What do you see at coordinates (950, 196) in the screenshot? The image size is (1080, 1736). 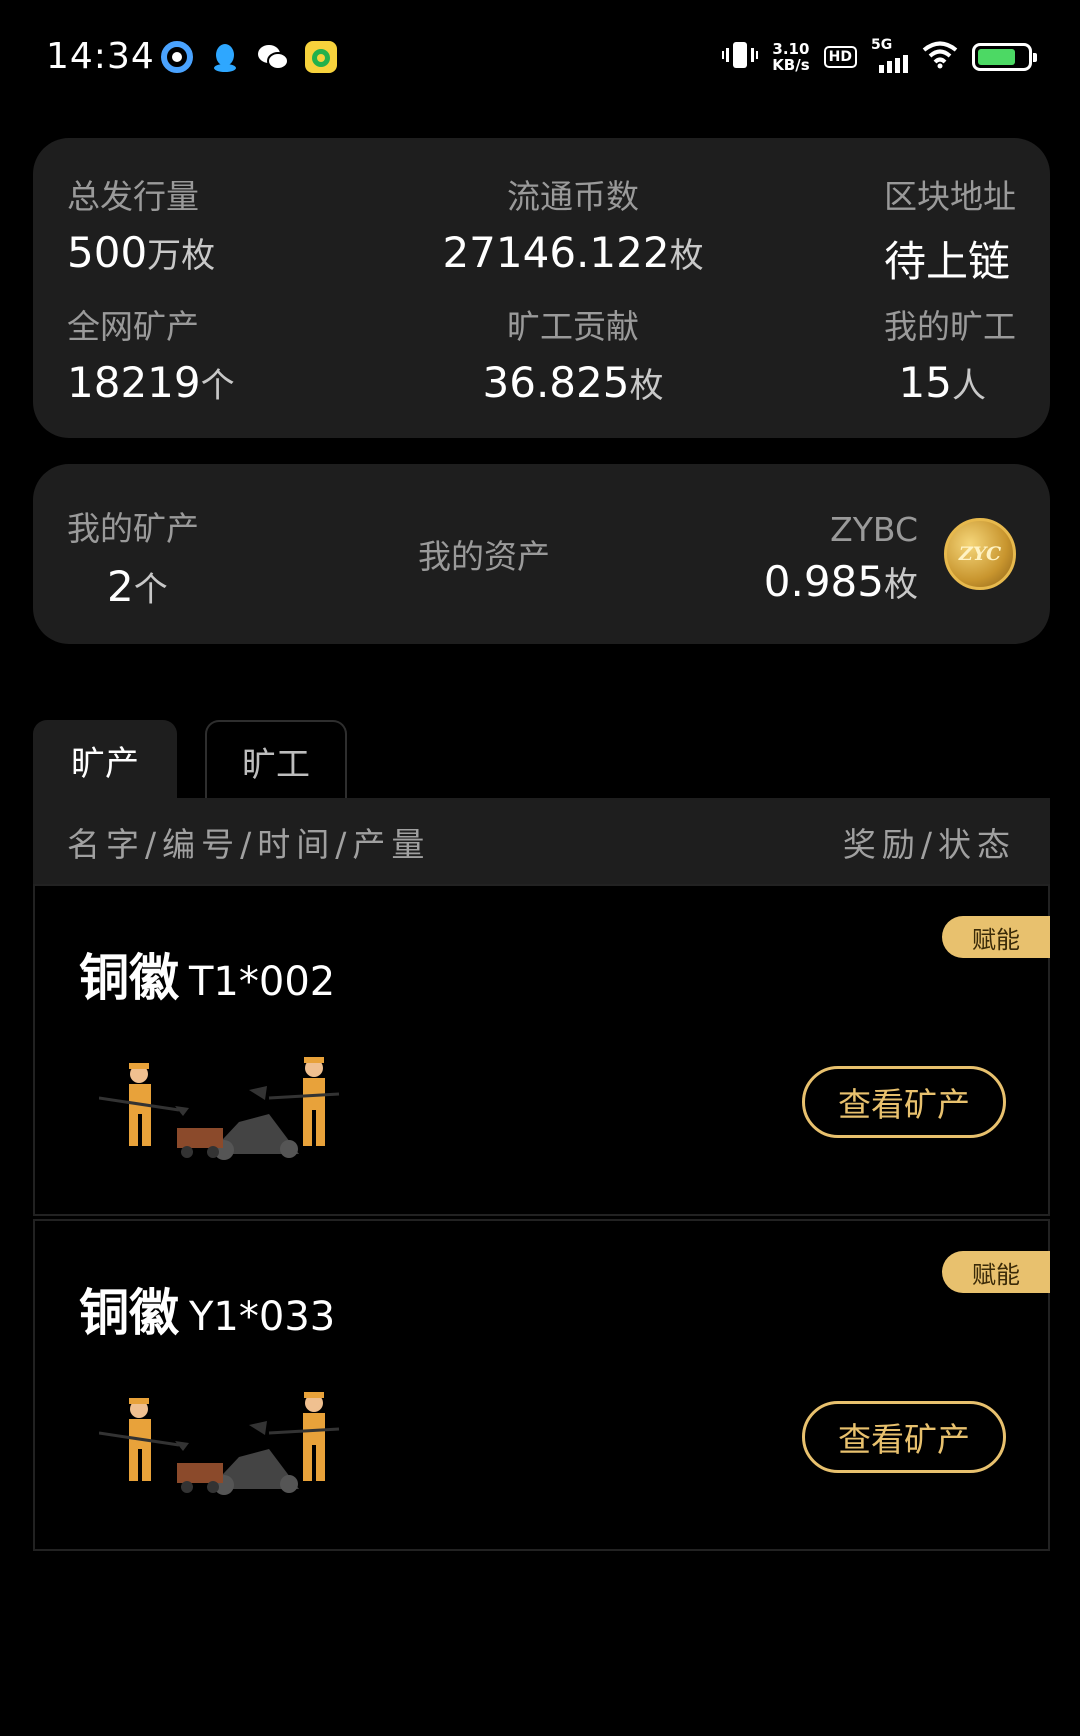 I see `stat-label: 区块地址` at bounding box center [950, 196].